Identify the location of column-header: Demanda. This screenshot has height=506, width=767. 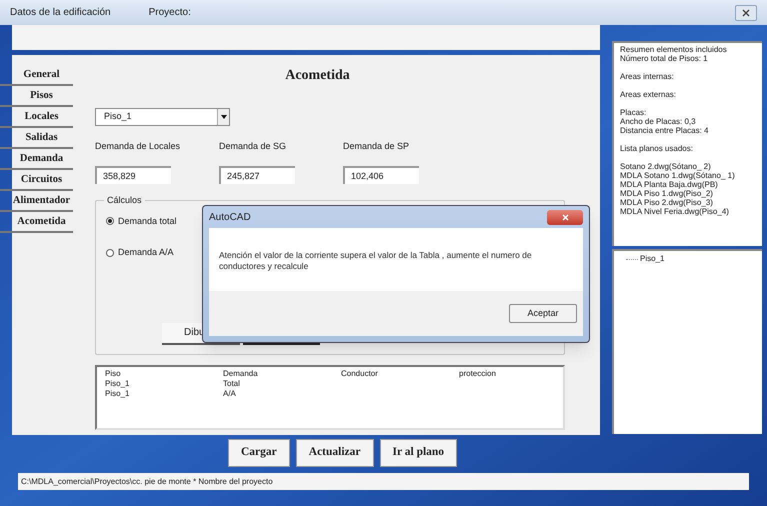
(241, 373).